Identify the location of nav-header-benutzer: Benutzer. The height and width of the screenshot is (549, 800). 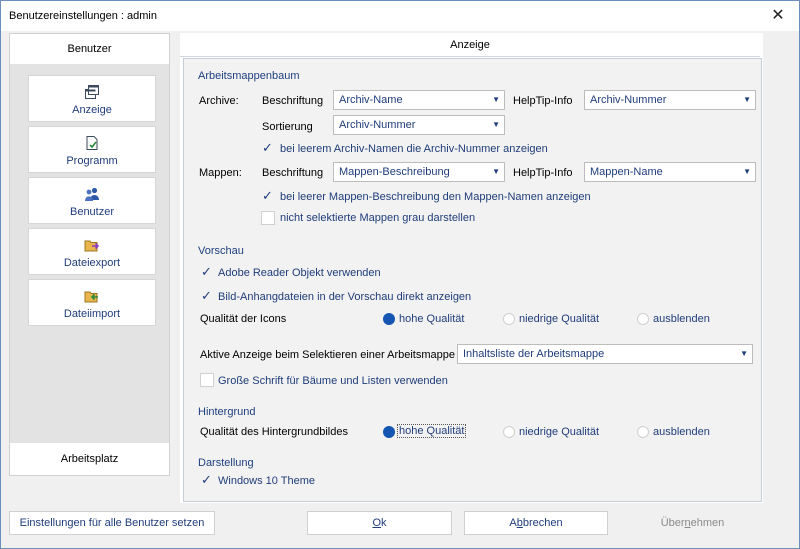
(89, 49).